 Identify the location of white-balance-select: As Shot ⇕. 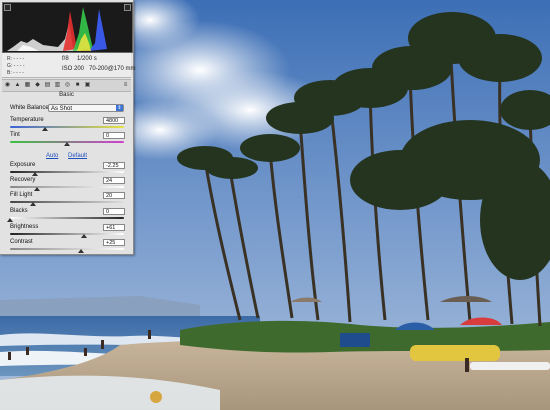
(86, 108).